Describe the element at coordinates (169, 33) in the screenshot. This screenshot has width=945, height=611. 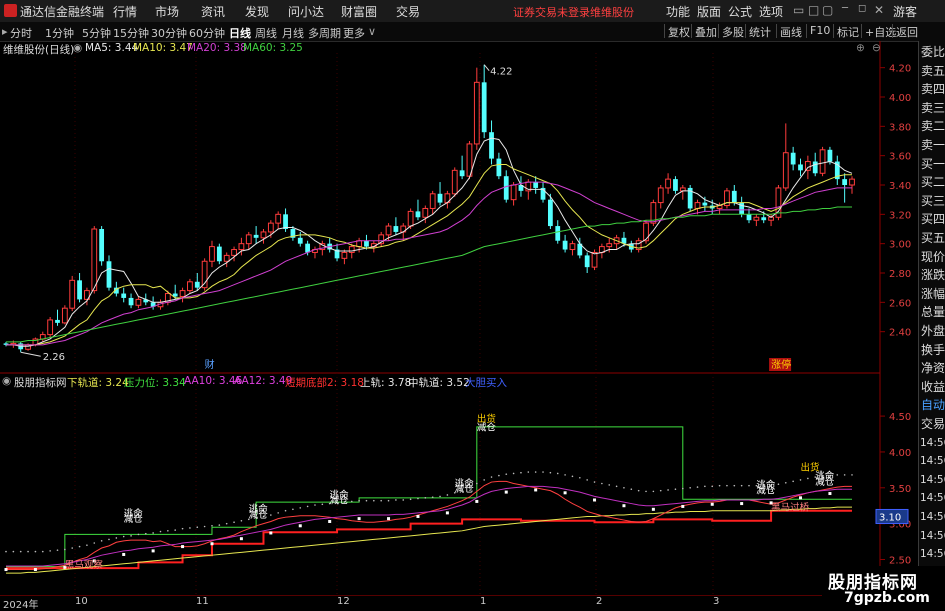
I see `period-30min: 30分钟` at that location.